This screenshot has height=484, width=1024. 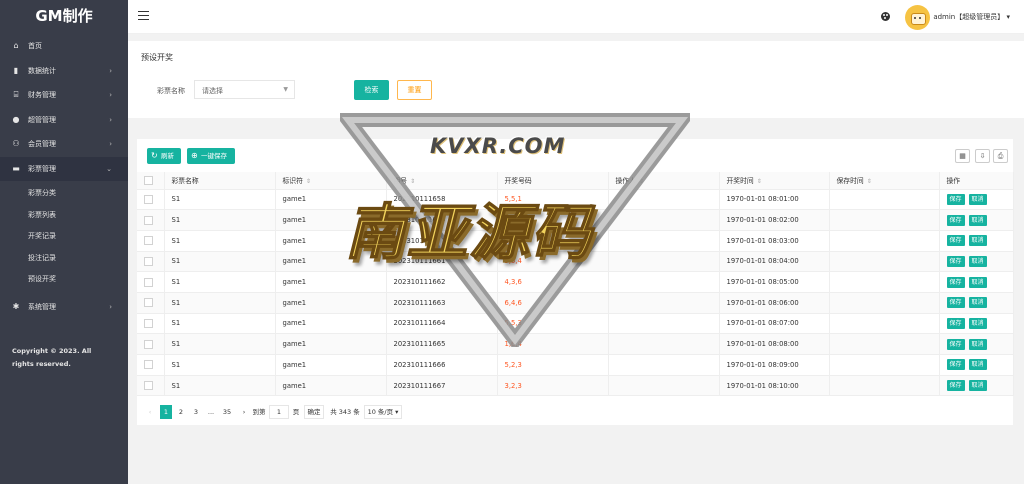 What do you see at coordinates (64, 194) in the screenshot?
I see `sidebar-subitem: 彩票分类` at bounding box center [64, 194].